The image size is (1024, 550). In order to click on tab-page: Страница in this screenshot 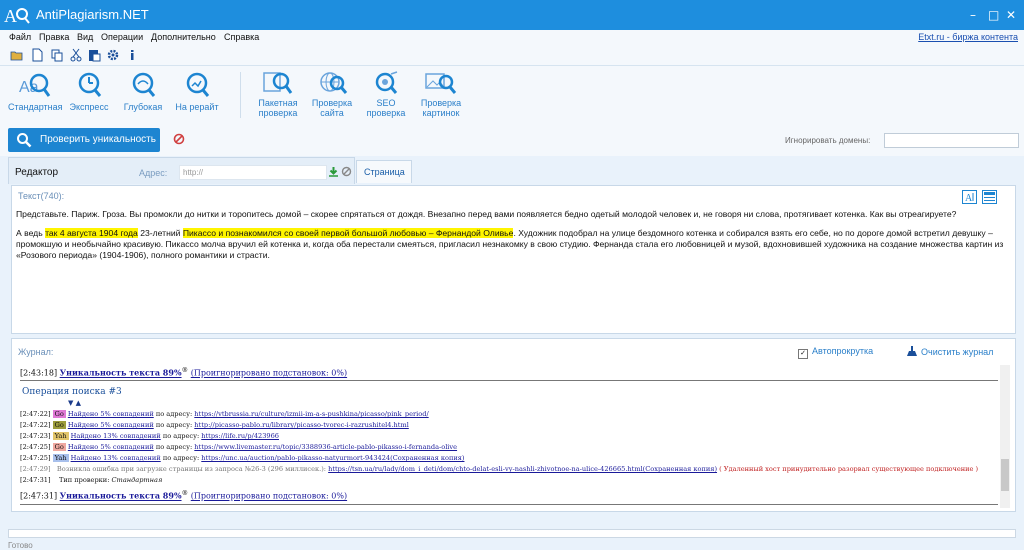, I will do `click(384, 171)`.